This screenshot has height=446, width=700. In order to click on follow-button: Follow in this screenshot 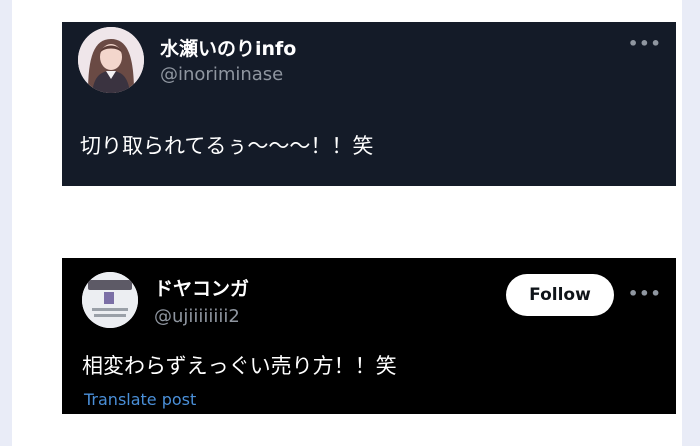, I will do `click(560, 295)`.